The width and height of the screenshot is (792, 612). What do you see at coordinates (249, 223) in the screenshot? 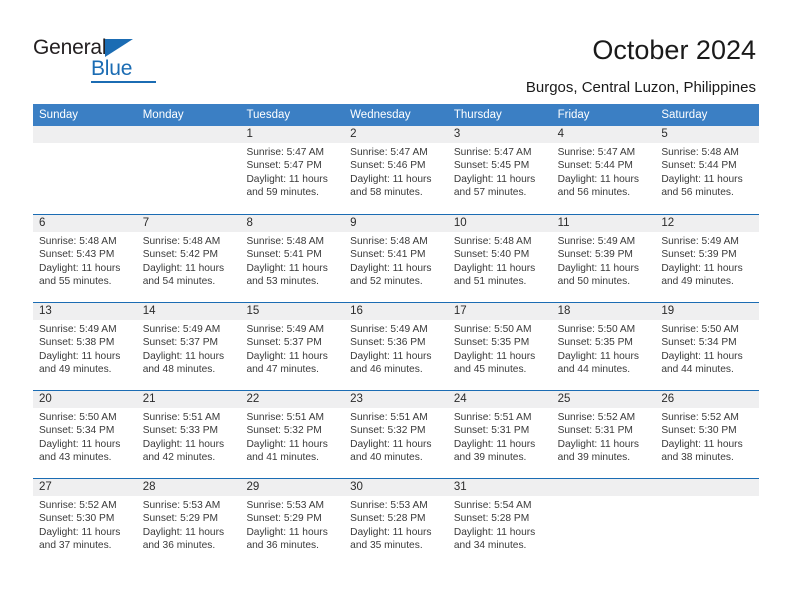
I see `day-number: 8` at bounding box center [249, 223].